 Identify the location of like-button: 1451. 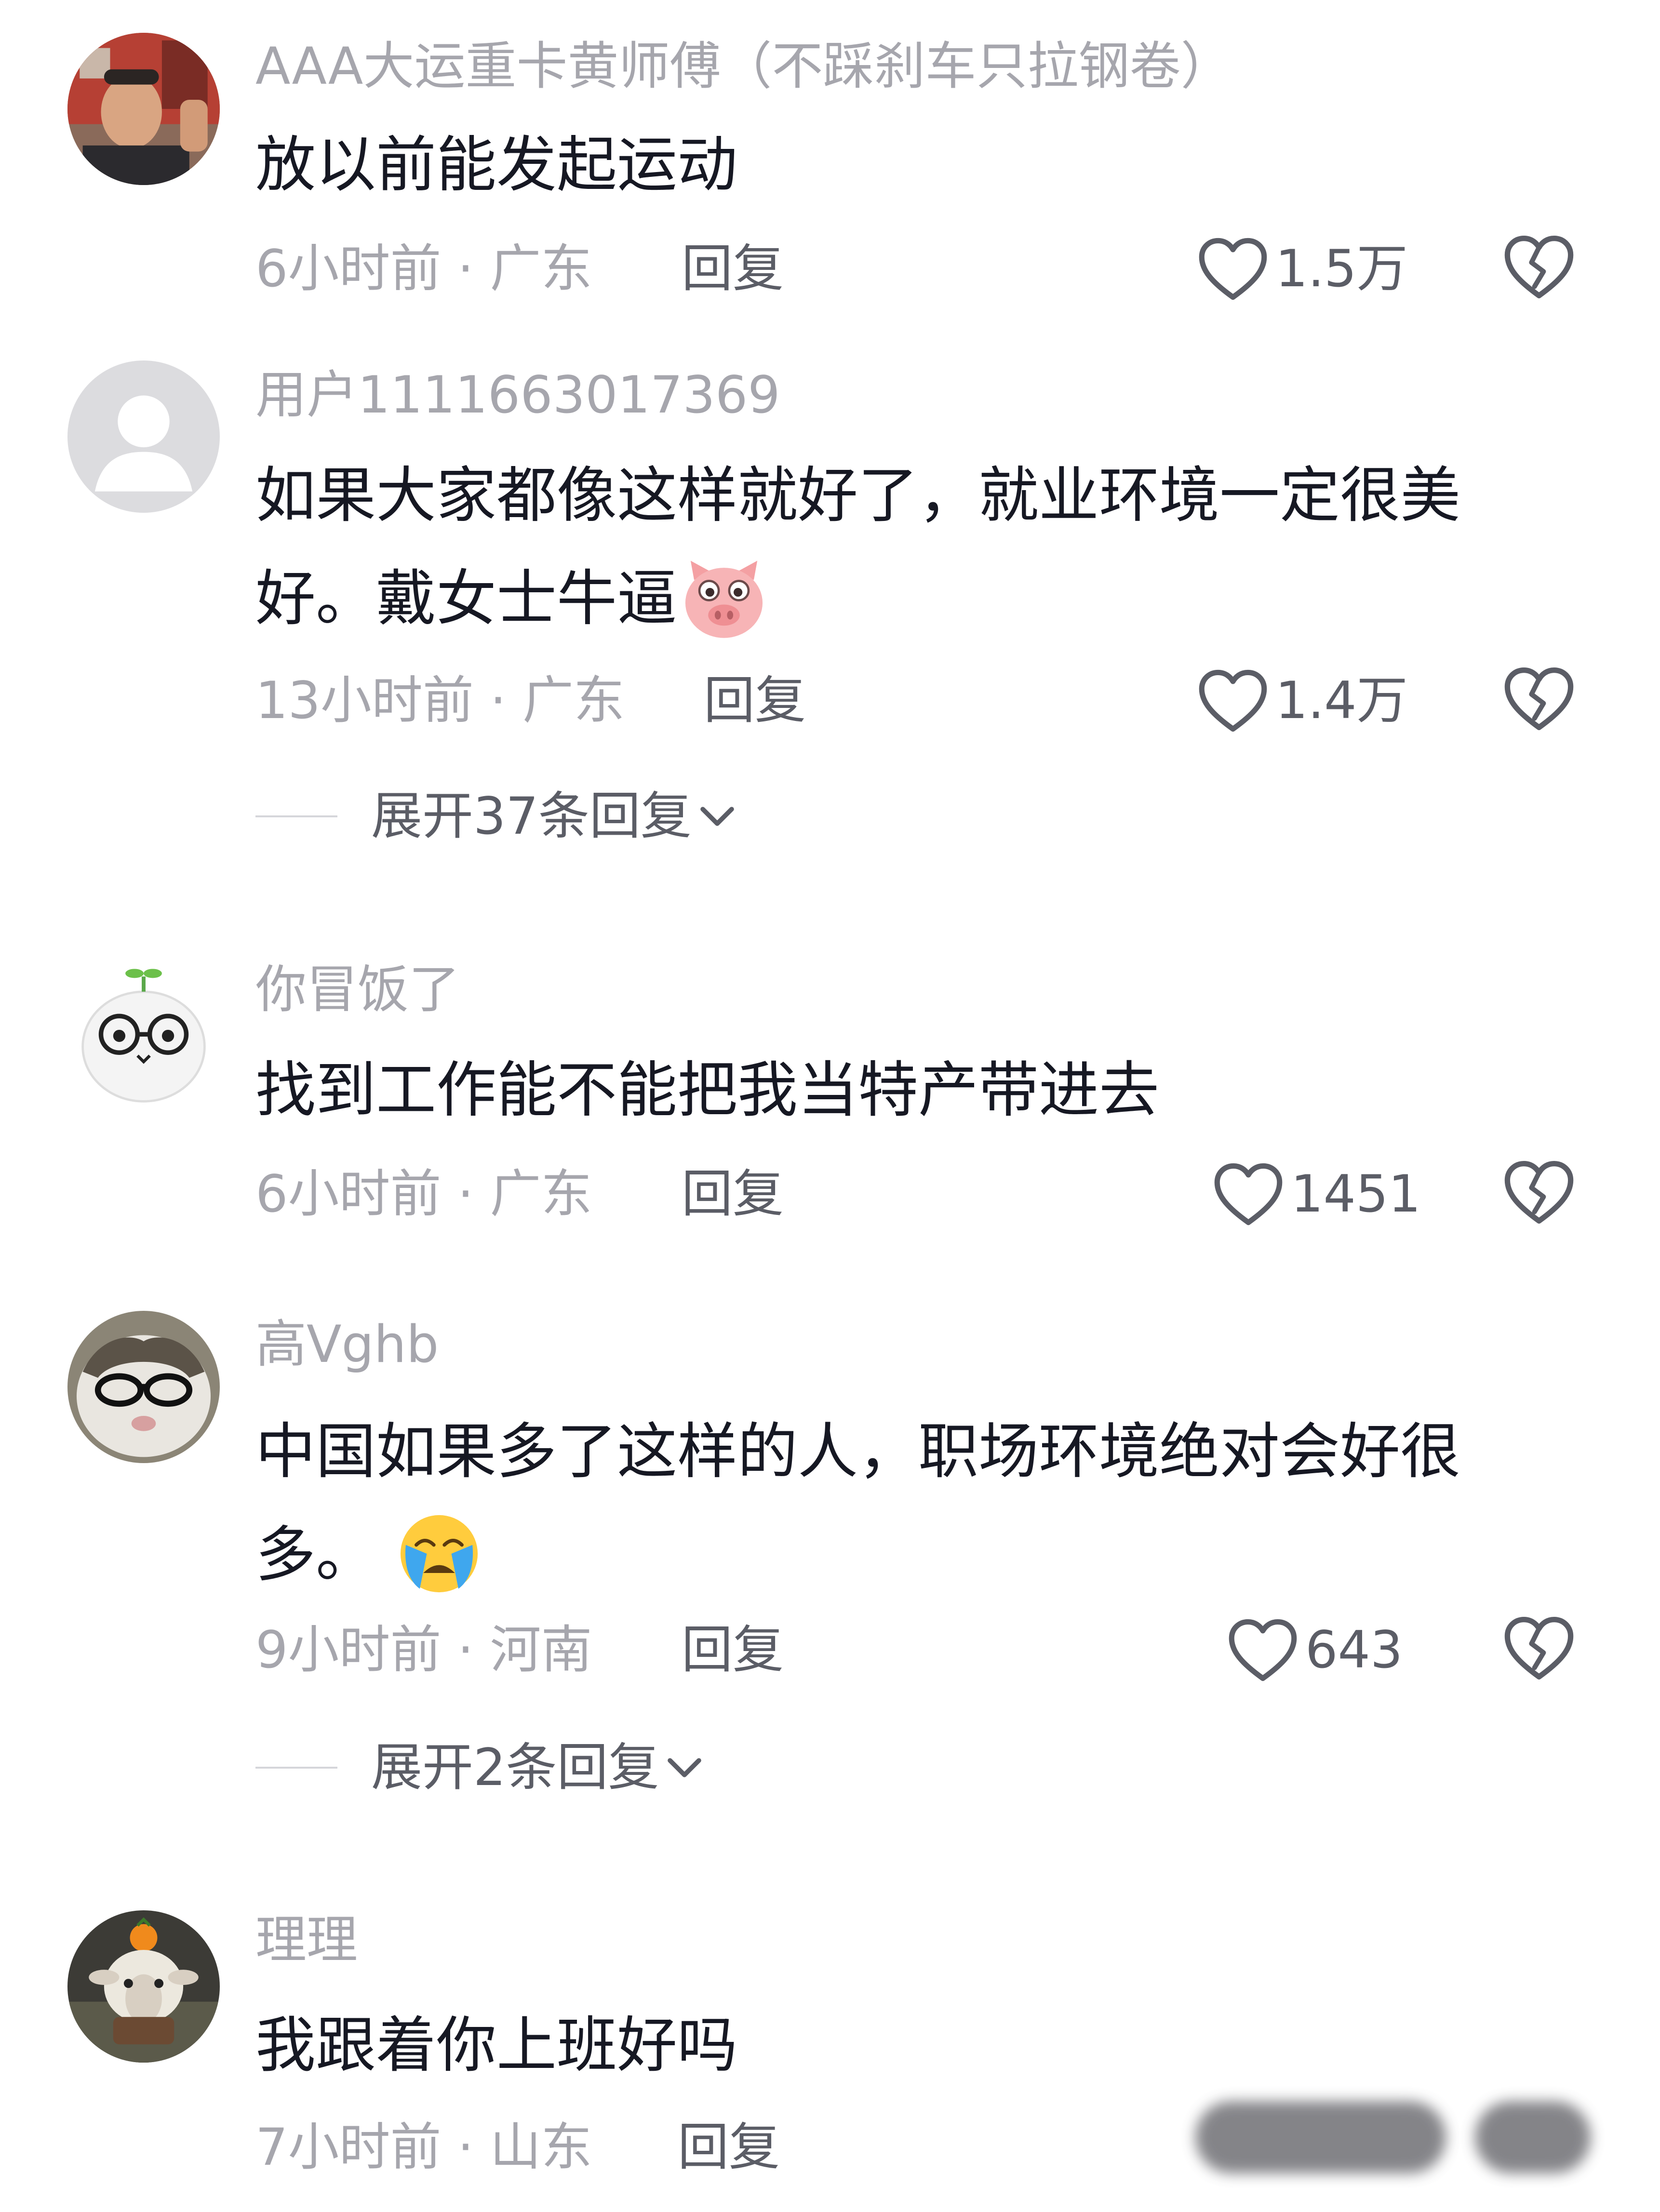
(1317, 1194).